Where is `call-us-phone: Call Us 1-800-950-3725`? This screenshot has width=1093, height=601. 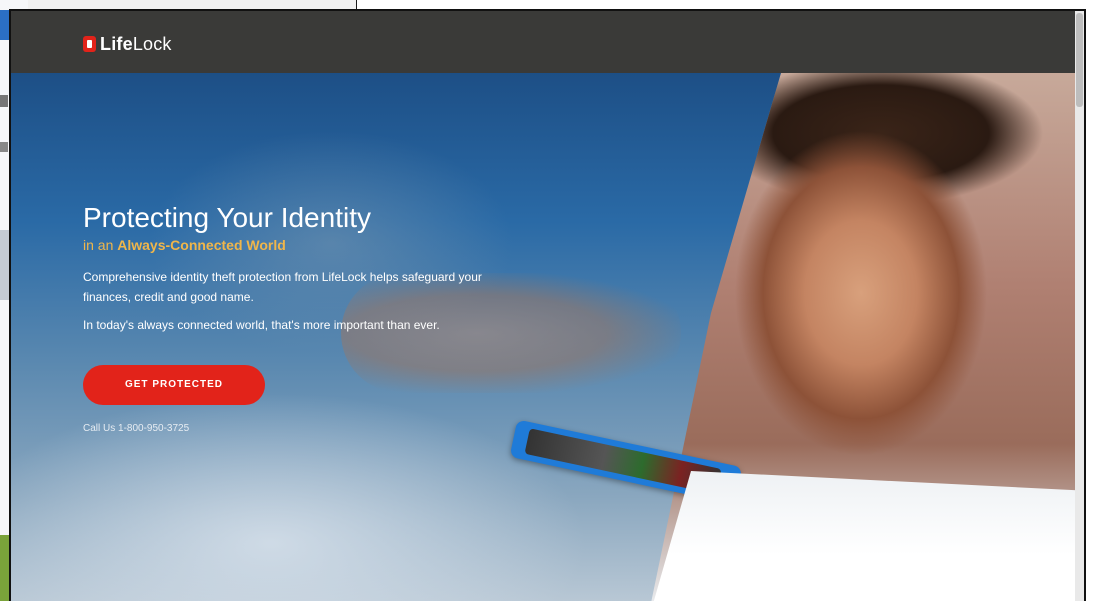
call-us-phone: Call Us 1-800-950-3725 is located at coordinates (303, 428).